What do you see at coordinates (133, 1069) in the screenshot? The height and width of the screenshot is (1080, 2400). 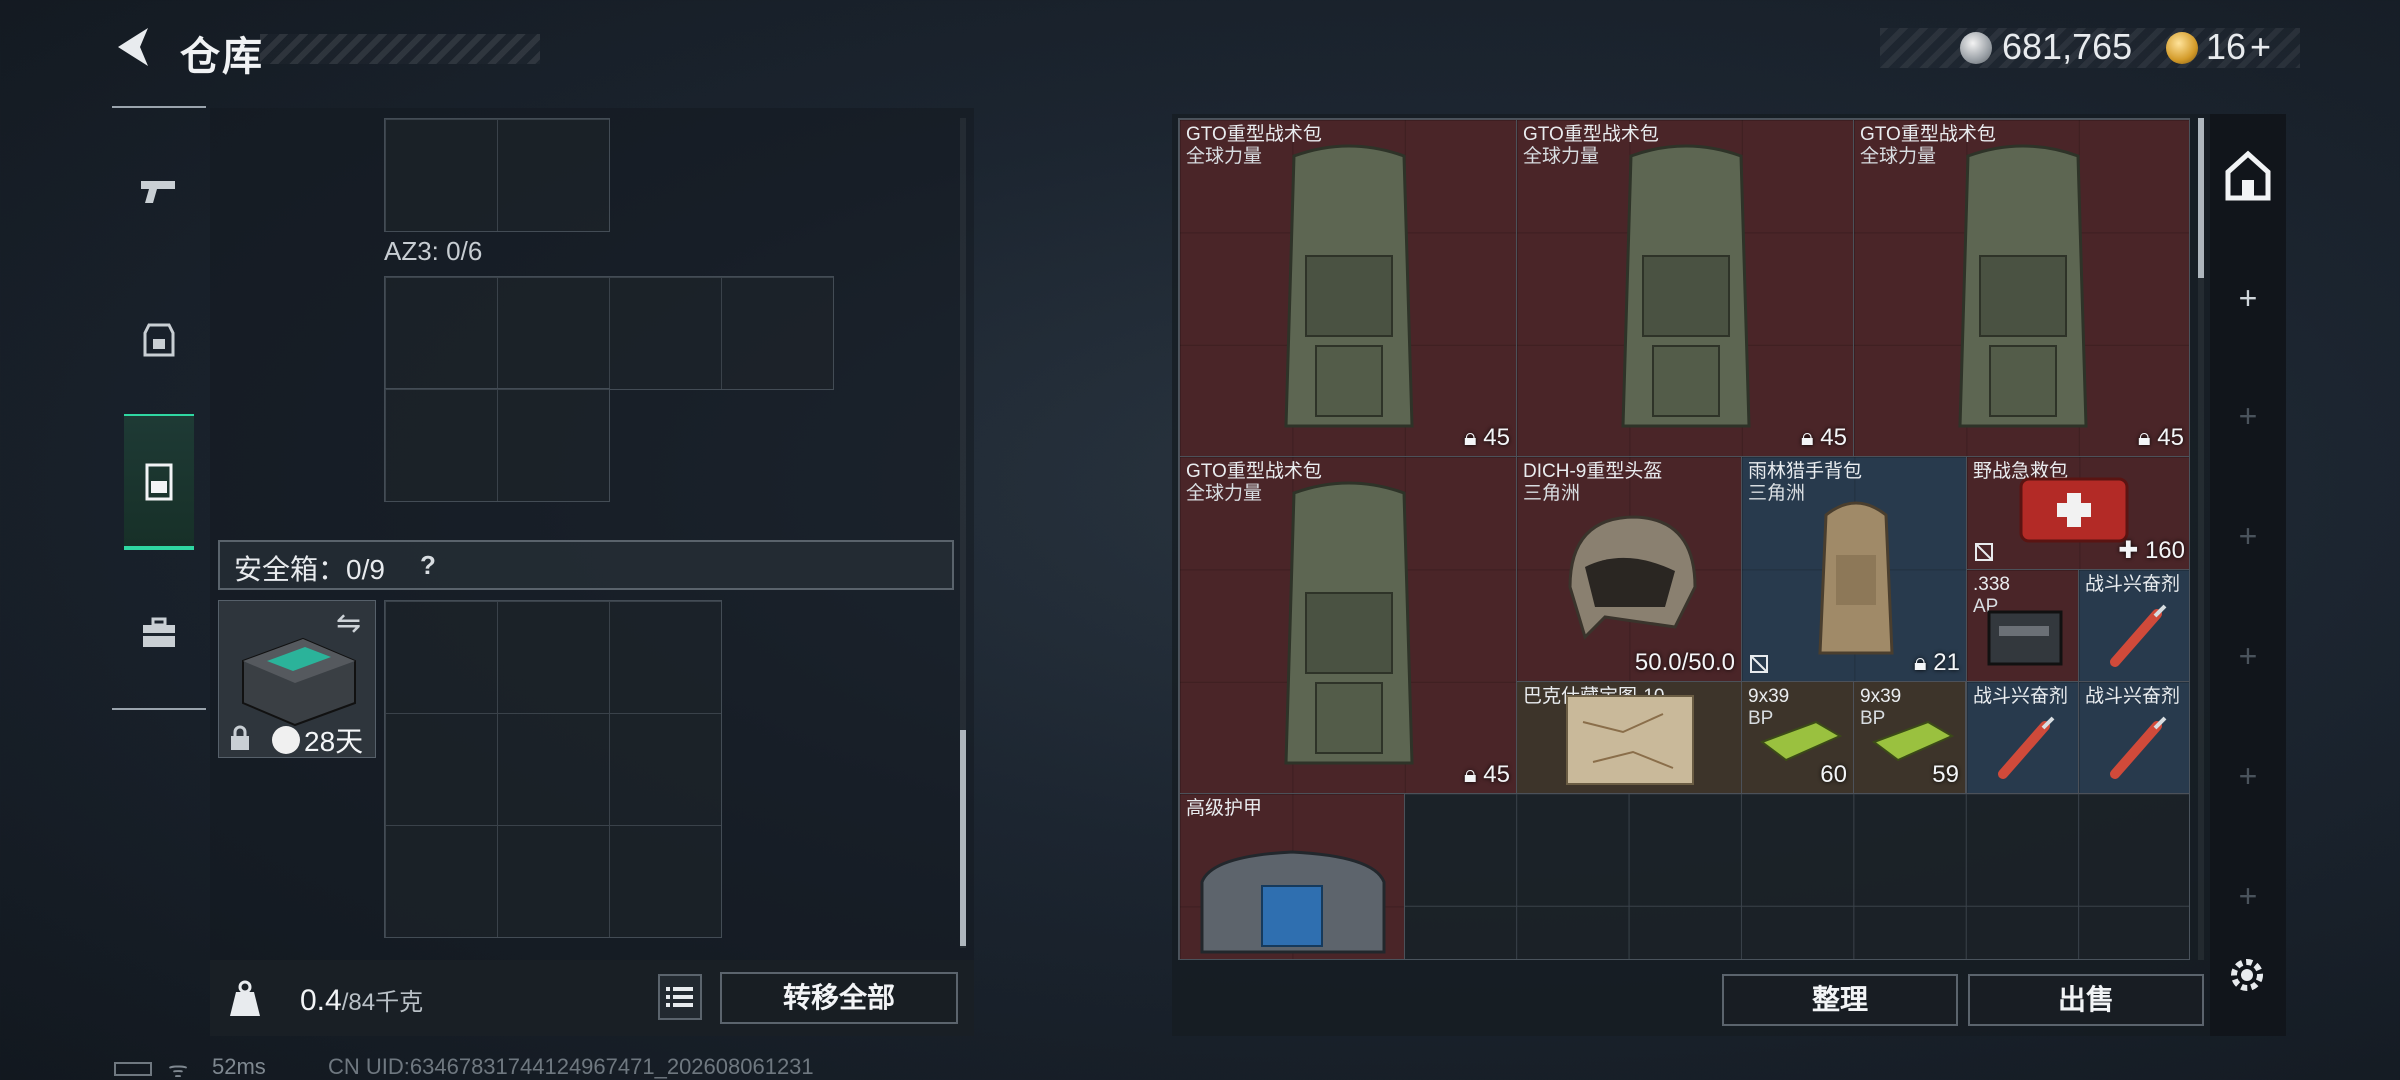 I see `battery-icon` at bounding box center [133, 1069].